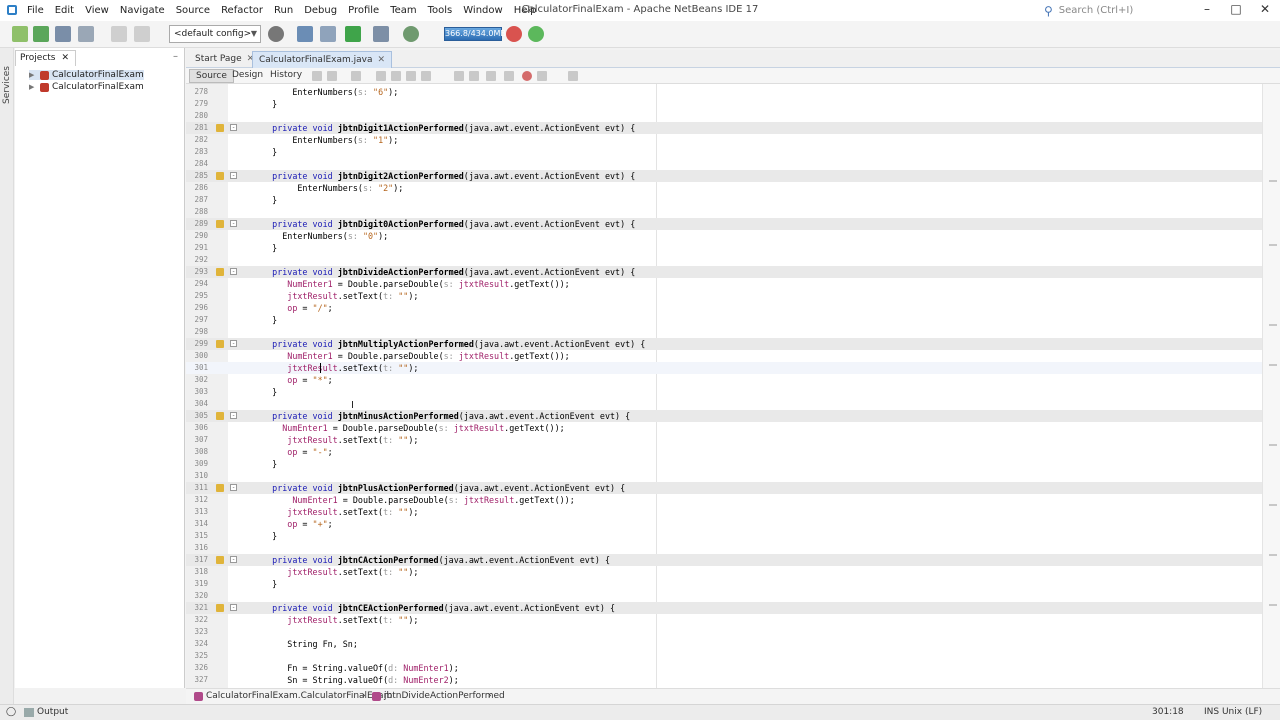  What do you see at coordinates (1207, 9) in the screenshot?
I see `minimize-icon: –` at bounding box center [1207, 9].